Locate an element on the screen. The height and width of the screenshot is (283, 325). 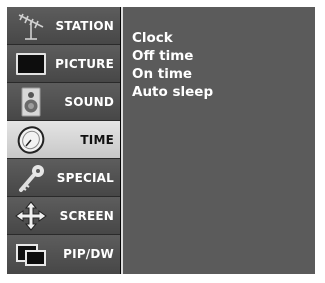
menu-item-label: SPECIAL is located at coordinates (85, 178).